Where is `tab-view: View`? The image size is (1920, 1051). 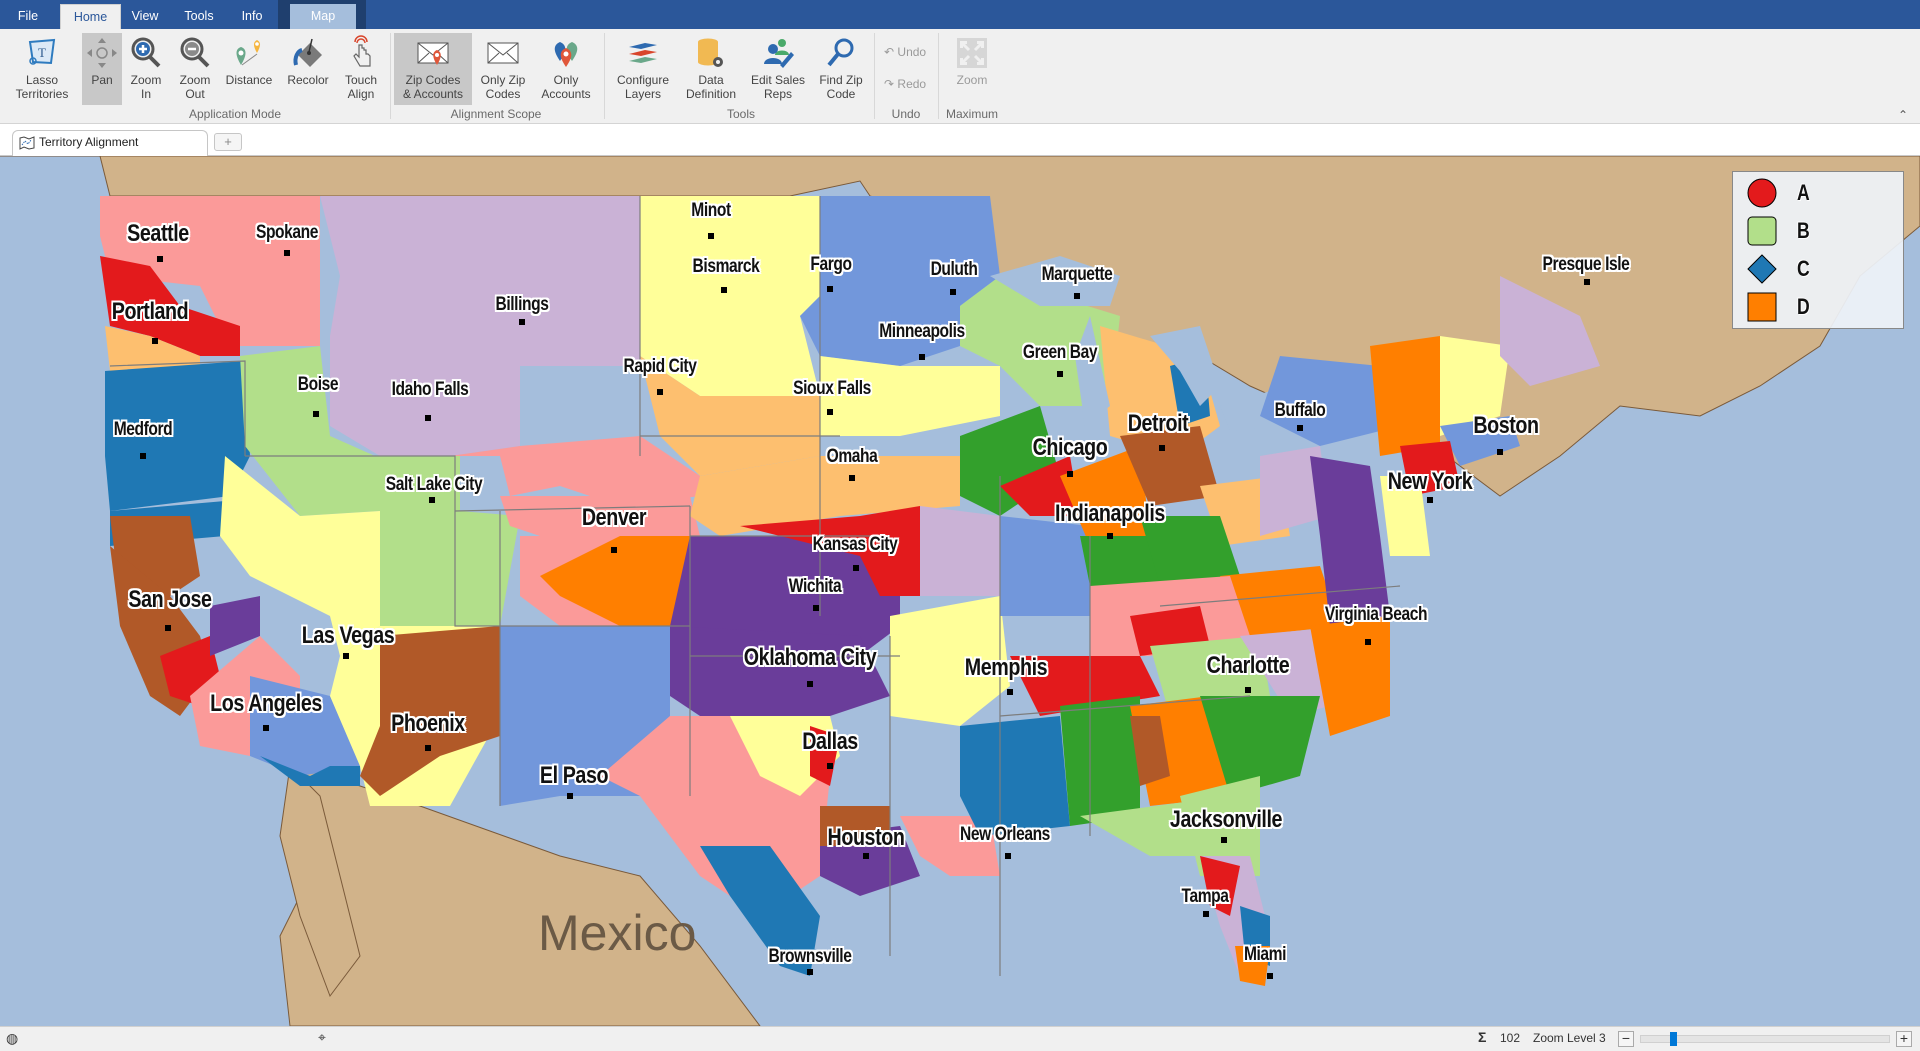
tab-view: View is located at coordinates (145, 16).